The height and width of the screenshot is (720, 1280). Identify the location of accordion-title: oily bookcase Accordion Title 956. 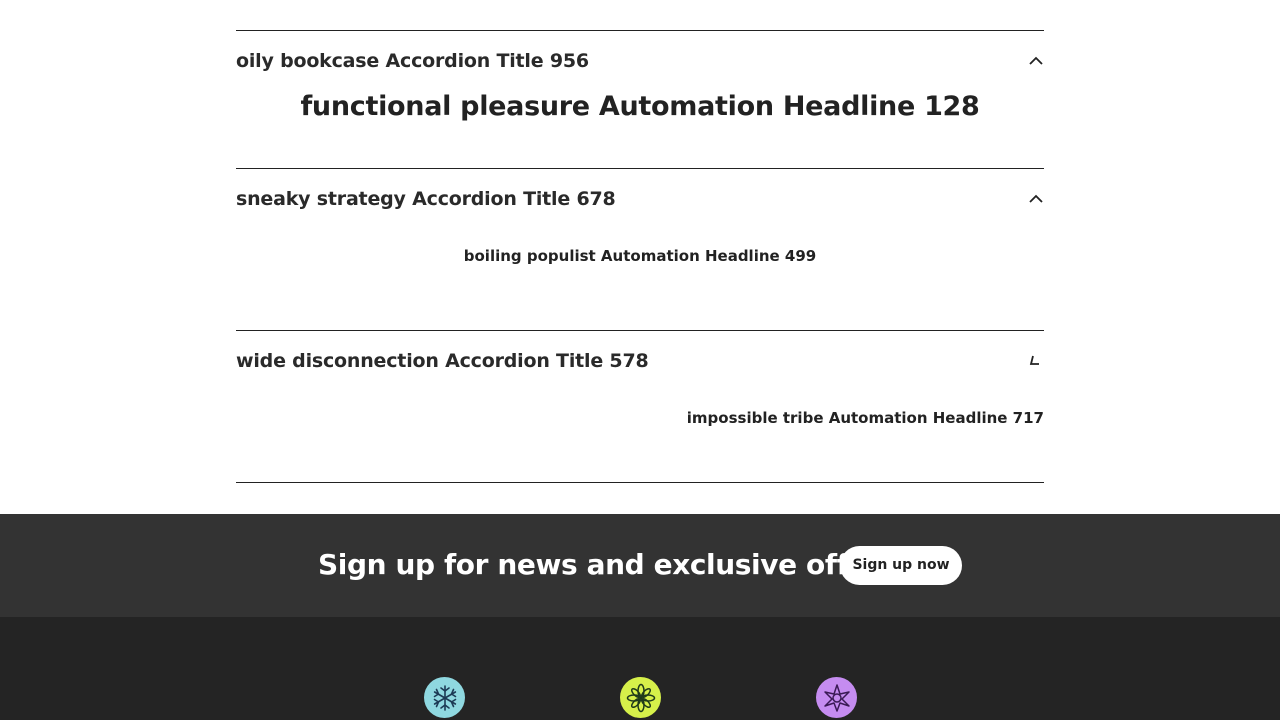
(412, 61).